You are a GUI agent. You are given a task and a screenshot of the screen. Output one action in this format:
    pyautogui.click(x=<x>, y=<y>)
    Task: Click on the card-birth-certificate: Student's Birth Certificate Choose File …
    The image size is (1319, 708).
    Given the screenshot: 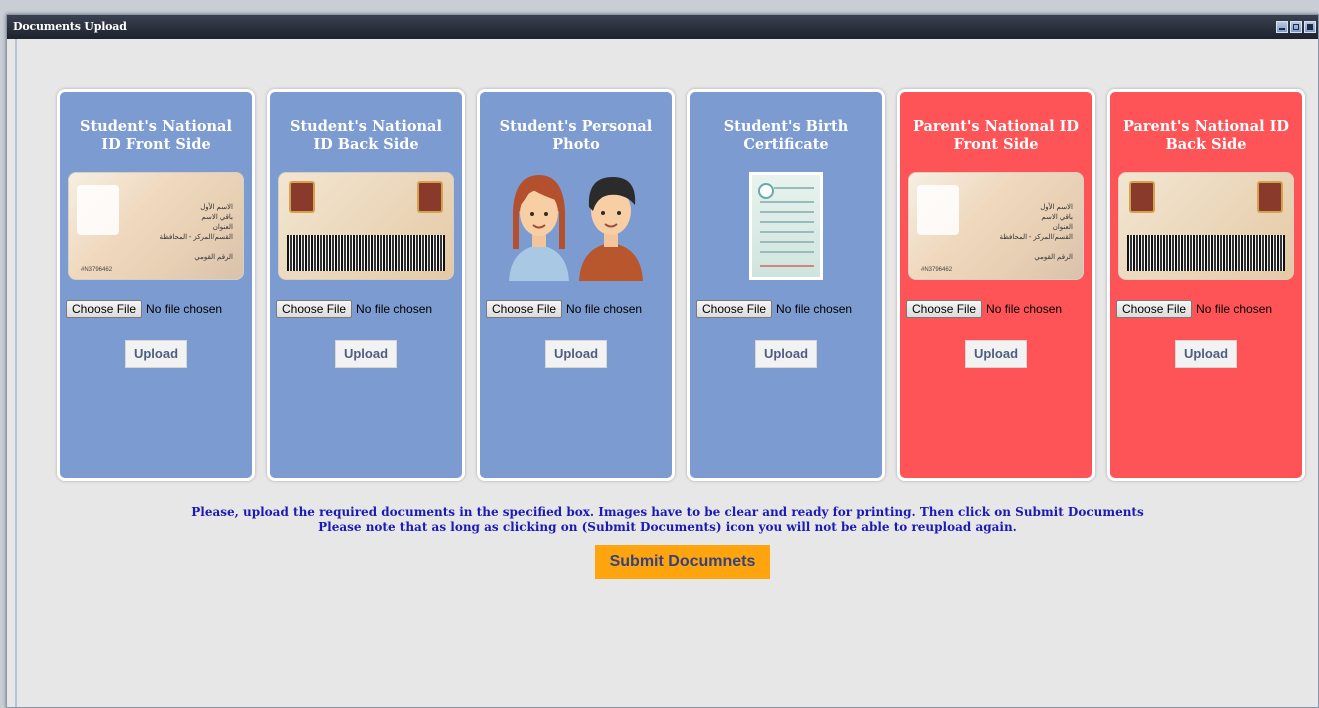 What is the action you would take?
    pyautogui.click(x=786, y=285)
    